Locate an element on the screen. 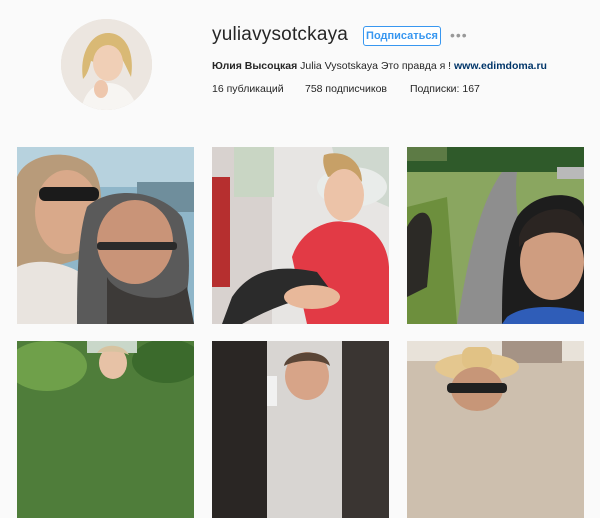 Image resolution: width=600 pixels, height=518 pixels. follow-button: Подписаться is located at coordinates (402, 36).